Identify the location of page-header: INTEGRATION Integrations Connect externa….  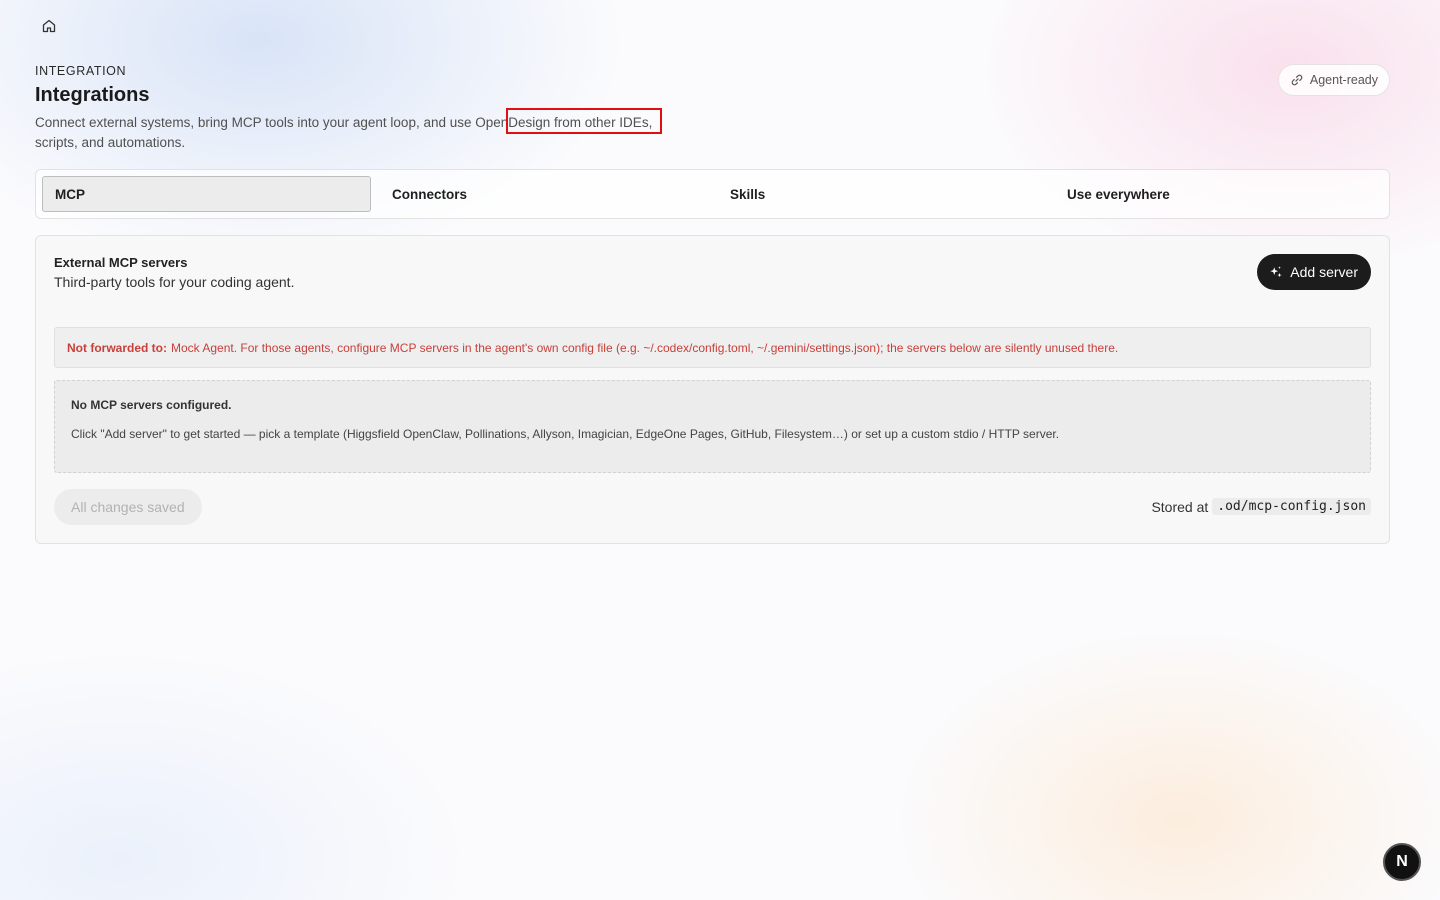
(712, 108).